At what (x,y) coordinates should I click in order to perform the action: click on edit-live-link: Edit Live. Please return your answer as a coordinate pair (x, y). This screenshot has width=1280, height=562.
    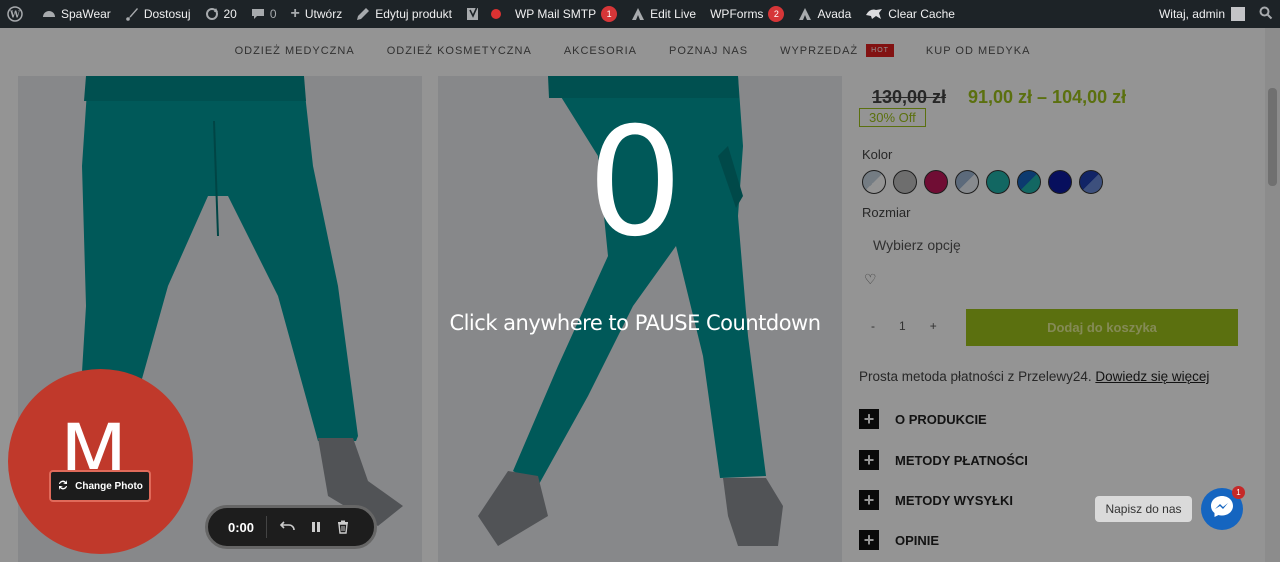
    Looking at the image, I should click on (663, 14).